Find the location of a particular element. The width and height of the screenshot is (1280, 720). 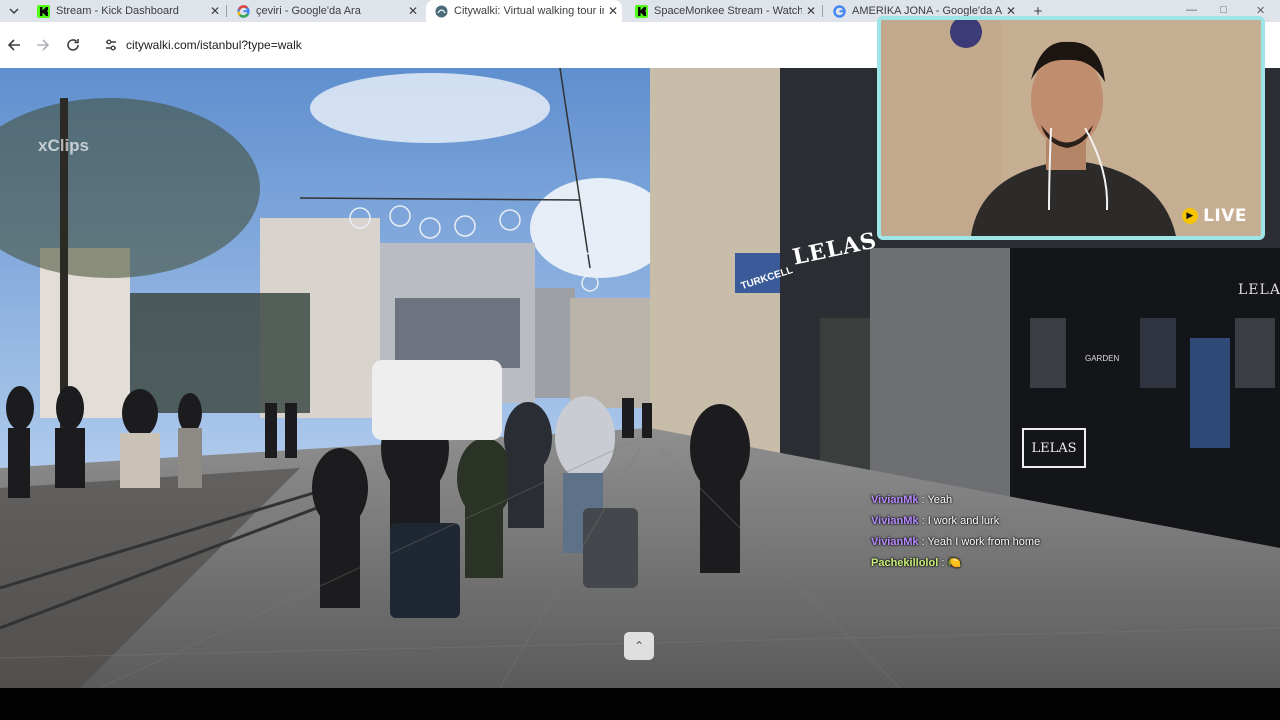

chat-text: 🍋 is located at coordinates (954, 563).